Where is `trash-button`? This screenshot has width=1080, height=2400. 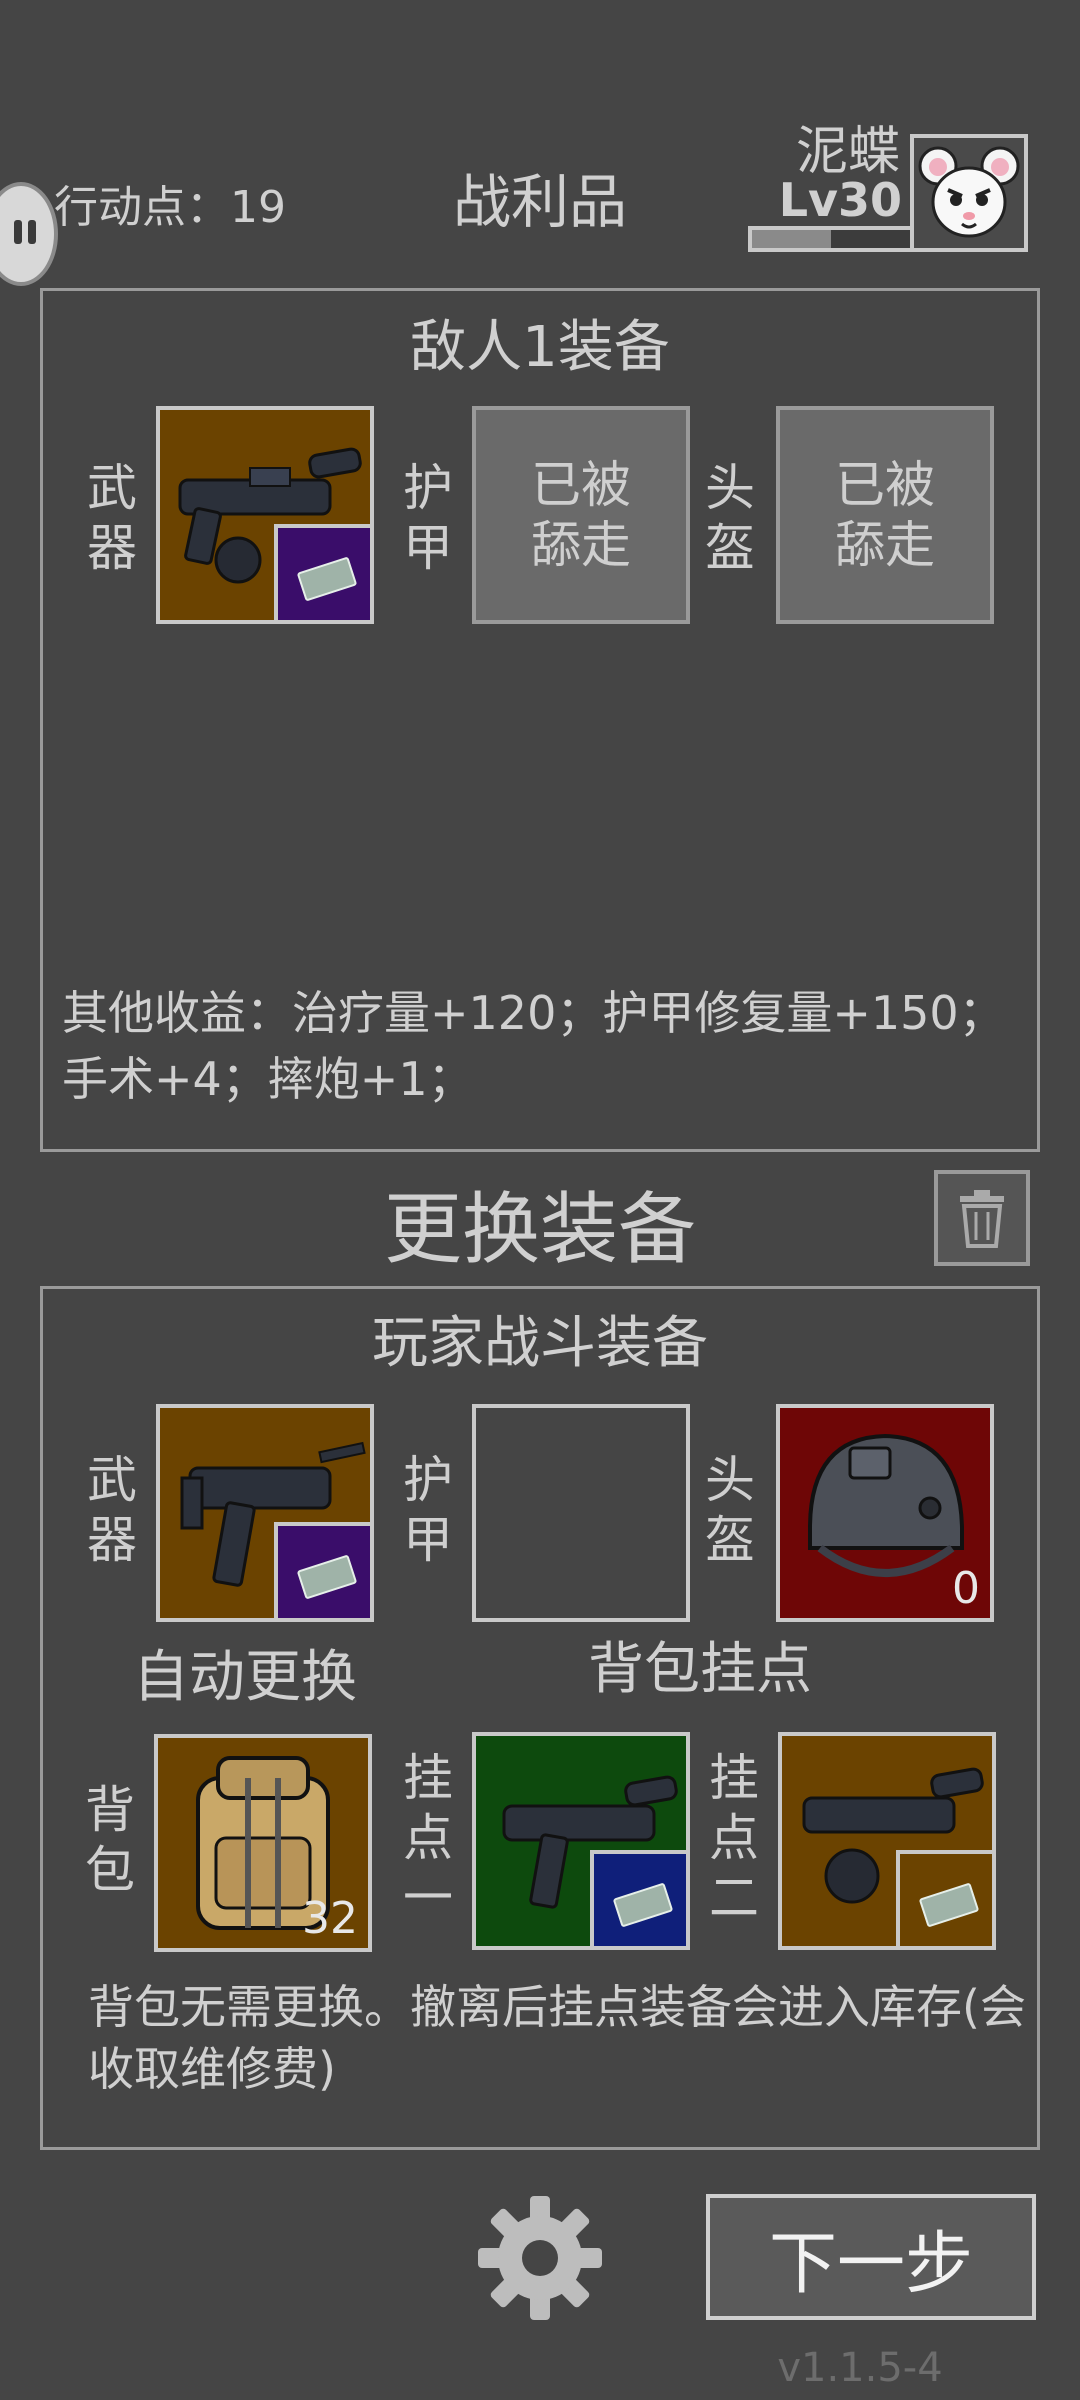 trash-button is located at coordinates (982, 1218).